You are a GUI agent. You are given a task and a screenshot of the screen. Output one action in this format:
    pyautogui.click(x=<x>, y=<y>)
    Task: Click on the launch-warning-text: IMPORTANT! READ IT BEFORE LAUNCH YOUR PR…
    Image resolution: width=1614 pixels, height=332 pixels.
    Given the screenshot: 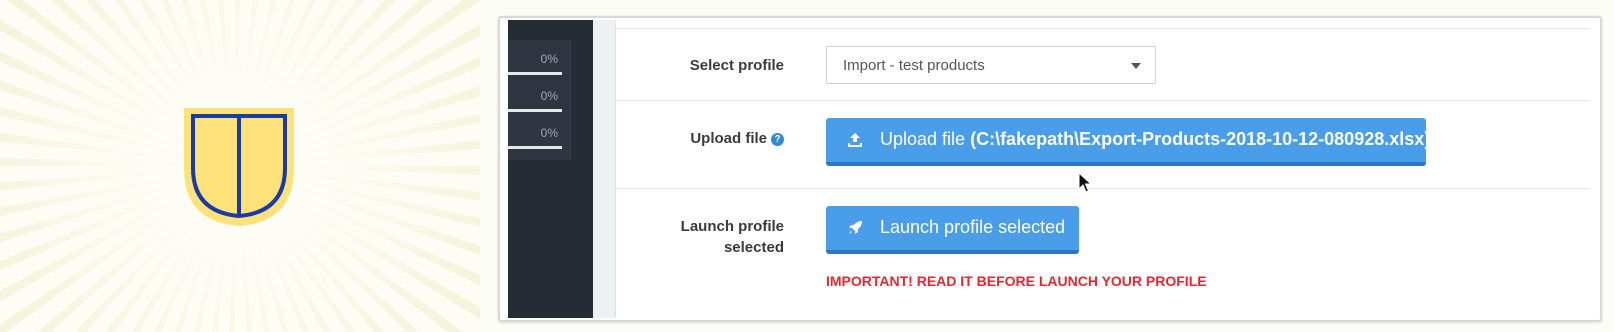 What is the action you would take?
    pyautogui.click(x=1016, y=281)
    